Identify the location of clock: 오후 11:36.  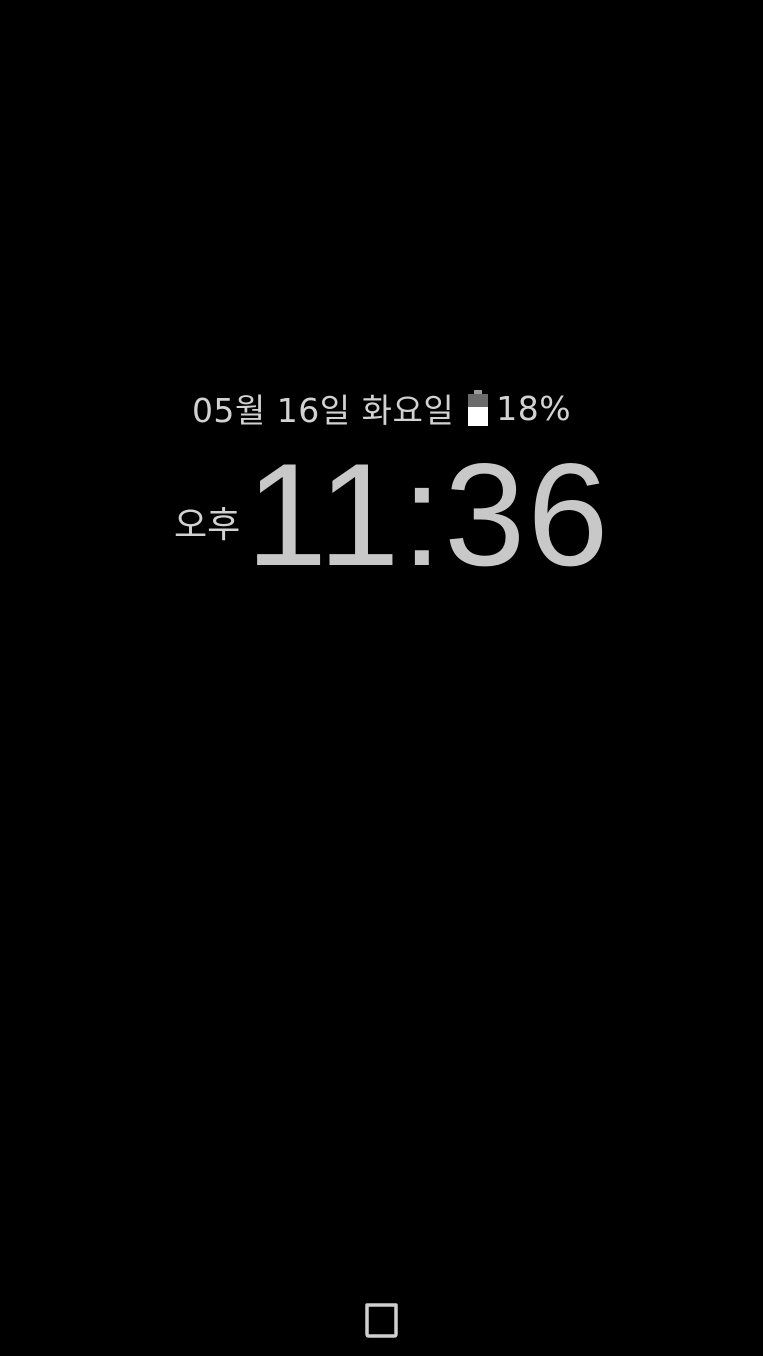
(381, 516).